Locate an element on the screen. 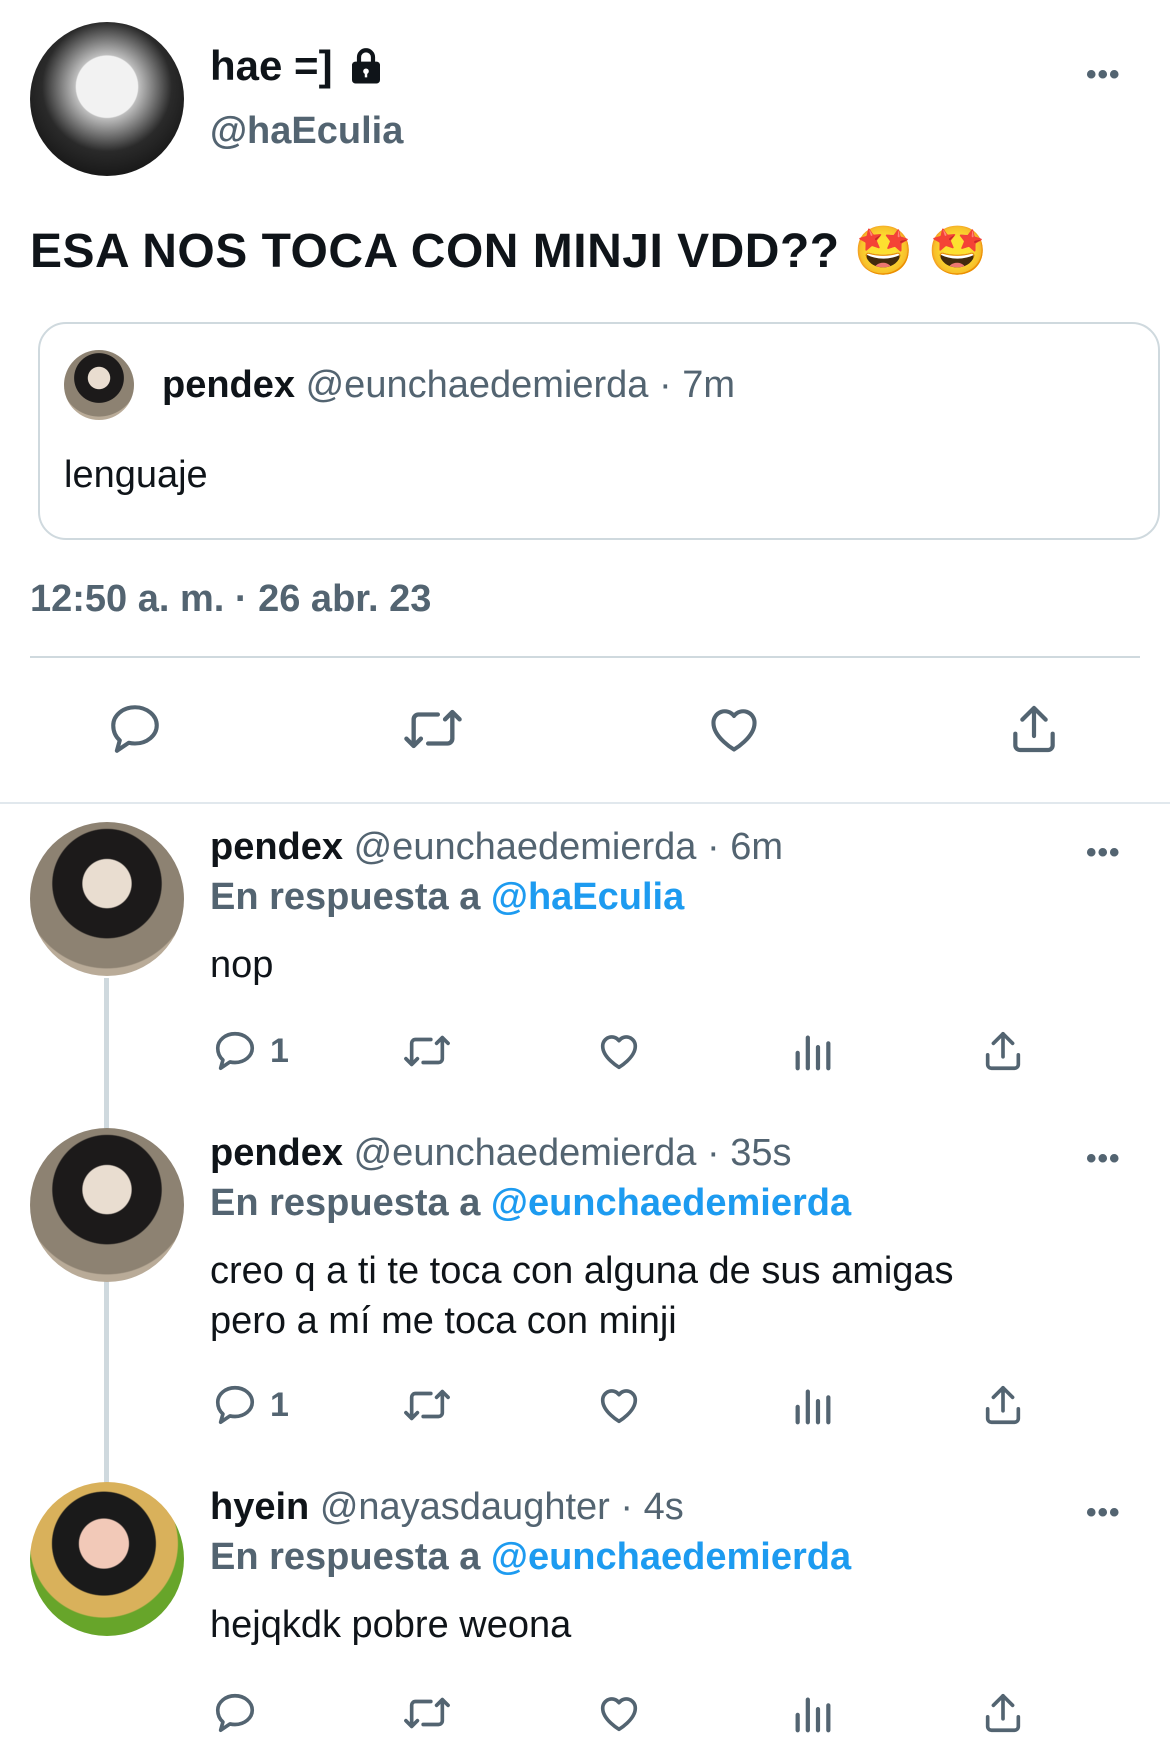  reply3-like-icon is located at coordinates (619, 1713).